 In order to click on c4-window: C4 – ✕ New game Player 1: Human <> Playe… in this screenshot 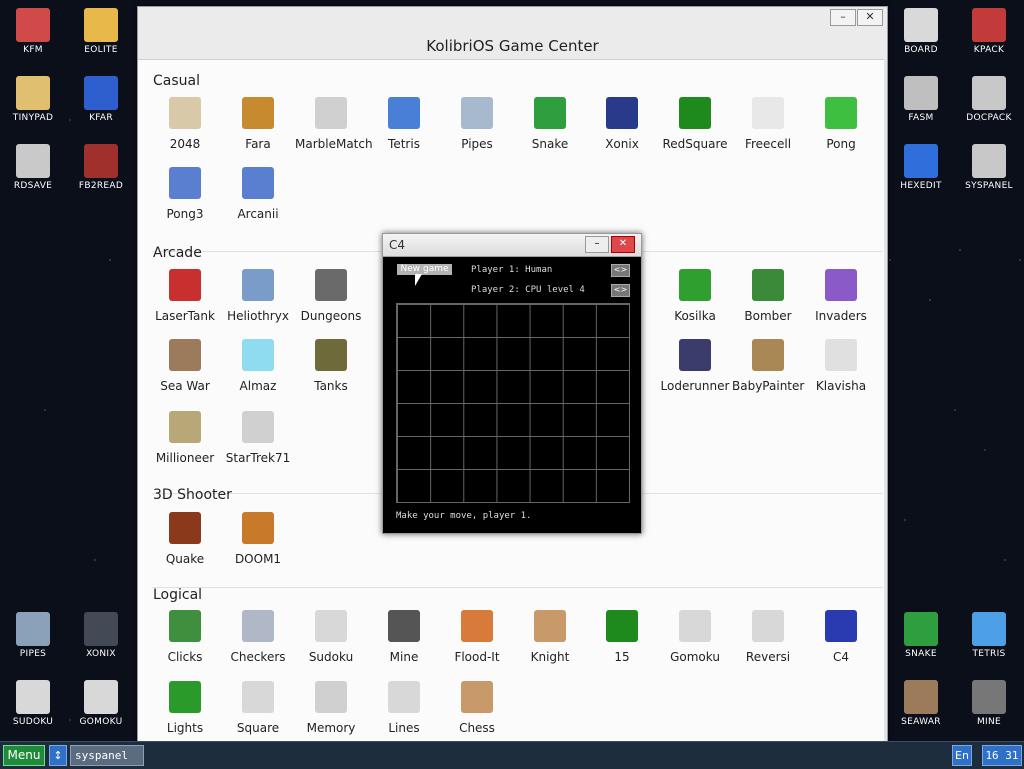, I will do `click(512, 383)`.